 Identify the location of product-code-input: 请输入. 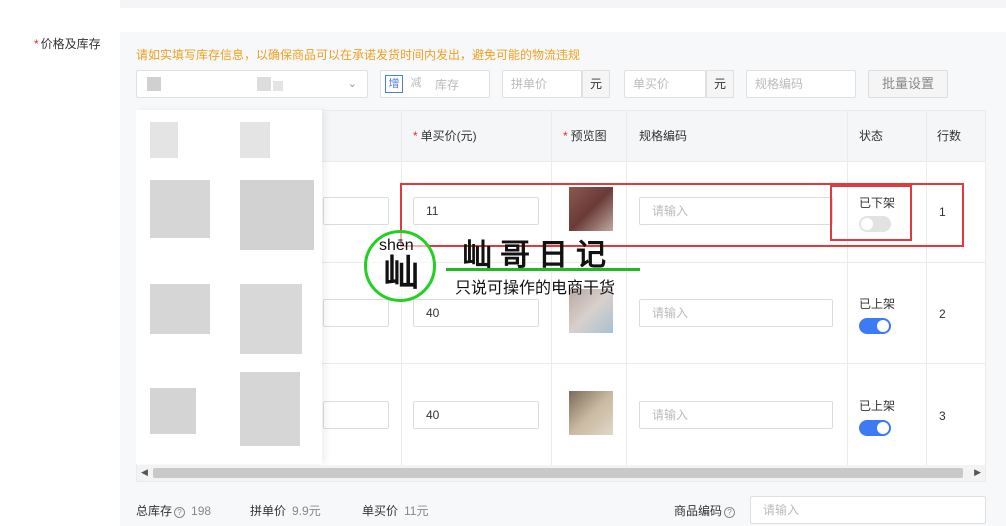
(868, 510).